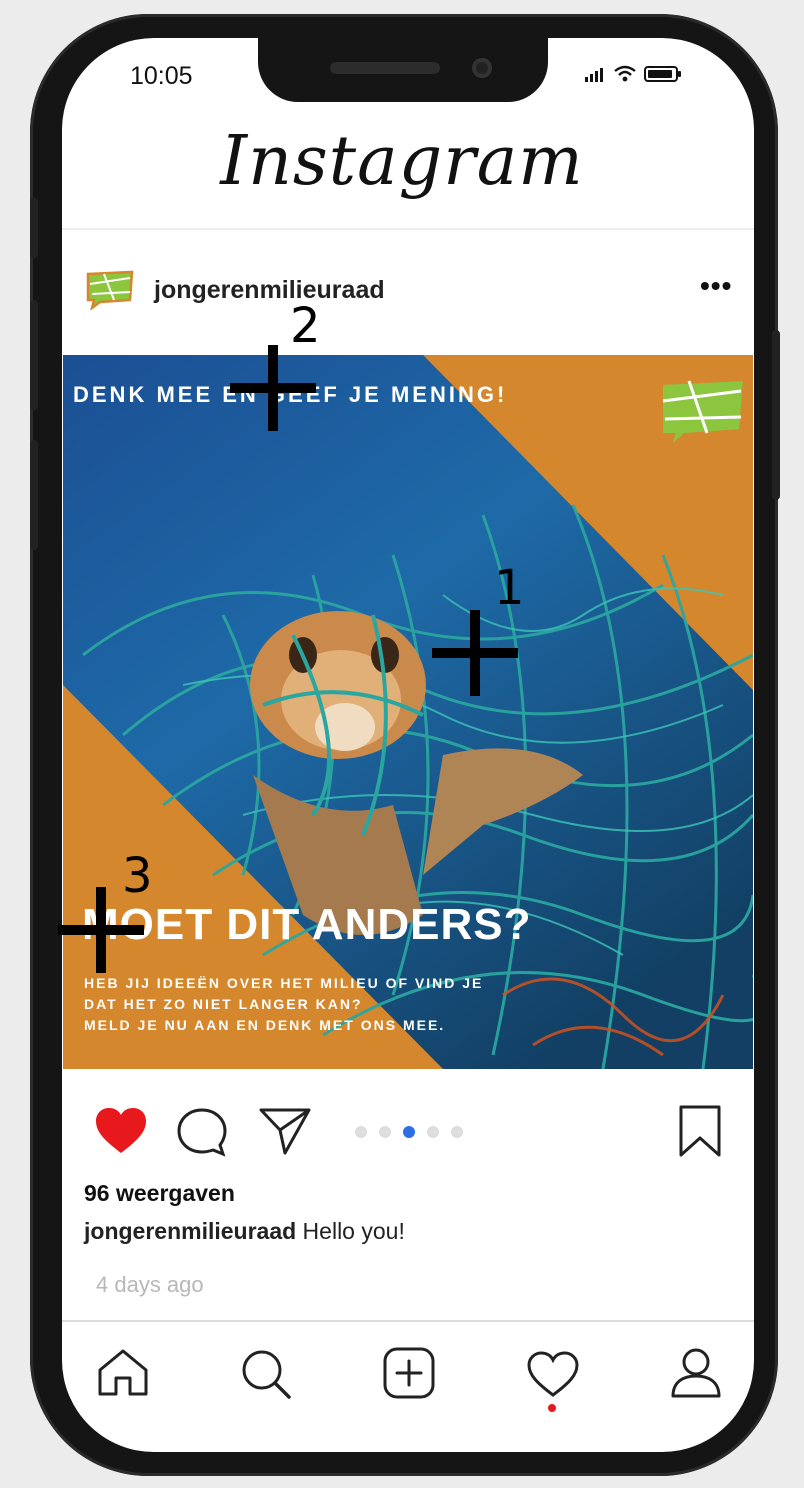 This screenshot has width=804, height=1488. I want to click on comment-button, so click(202, 1132).